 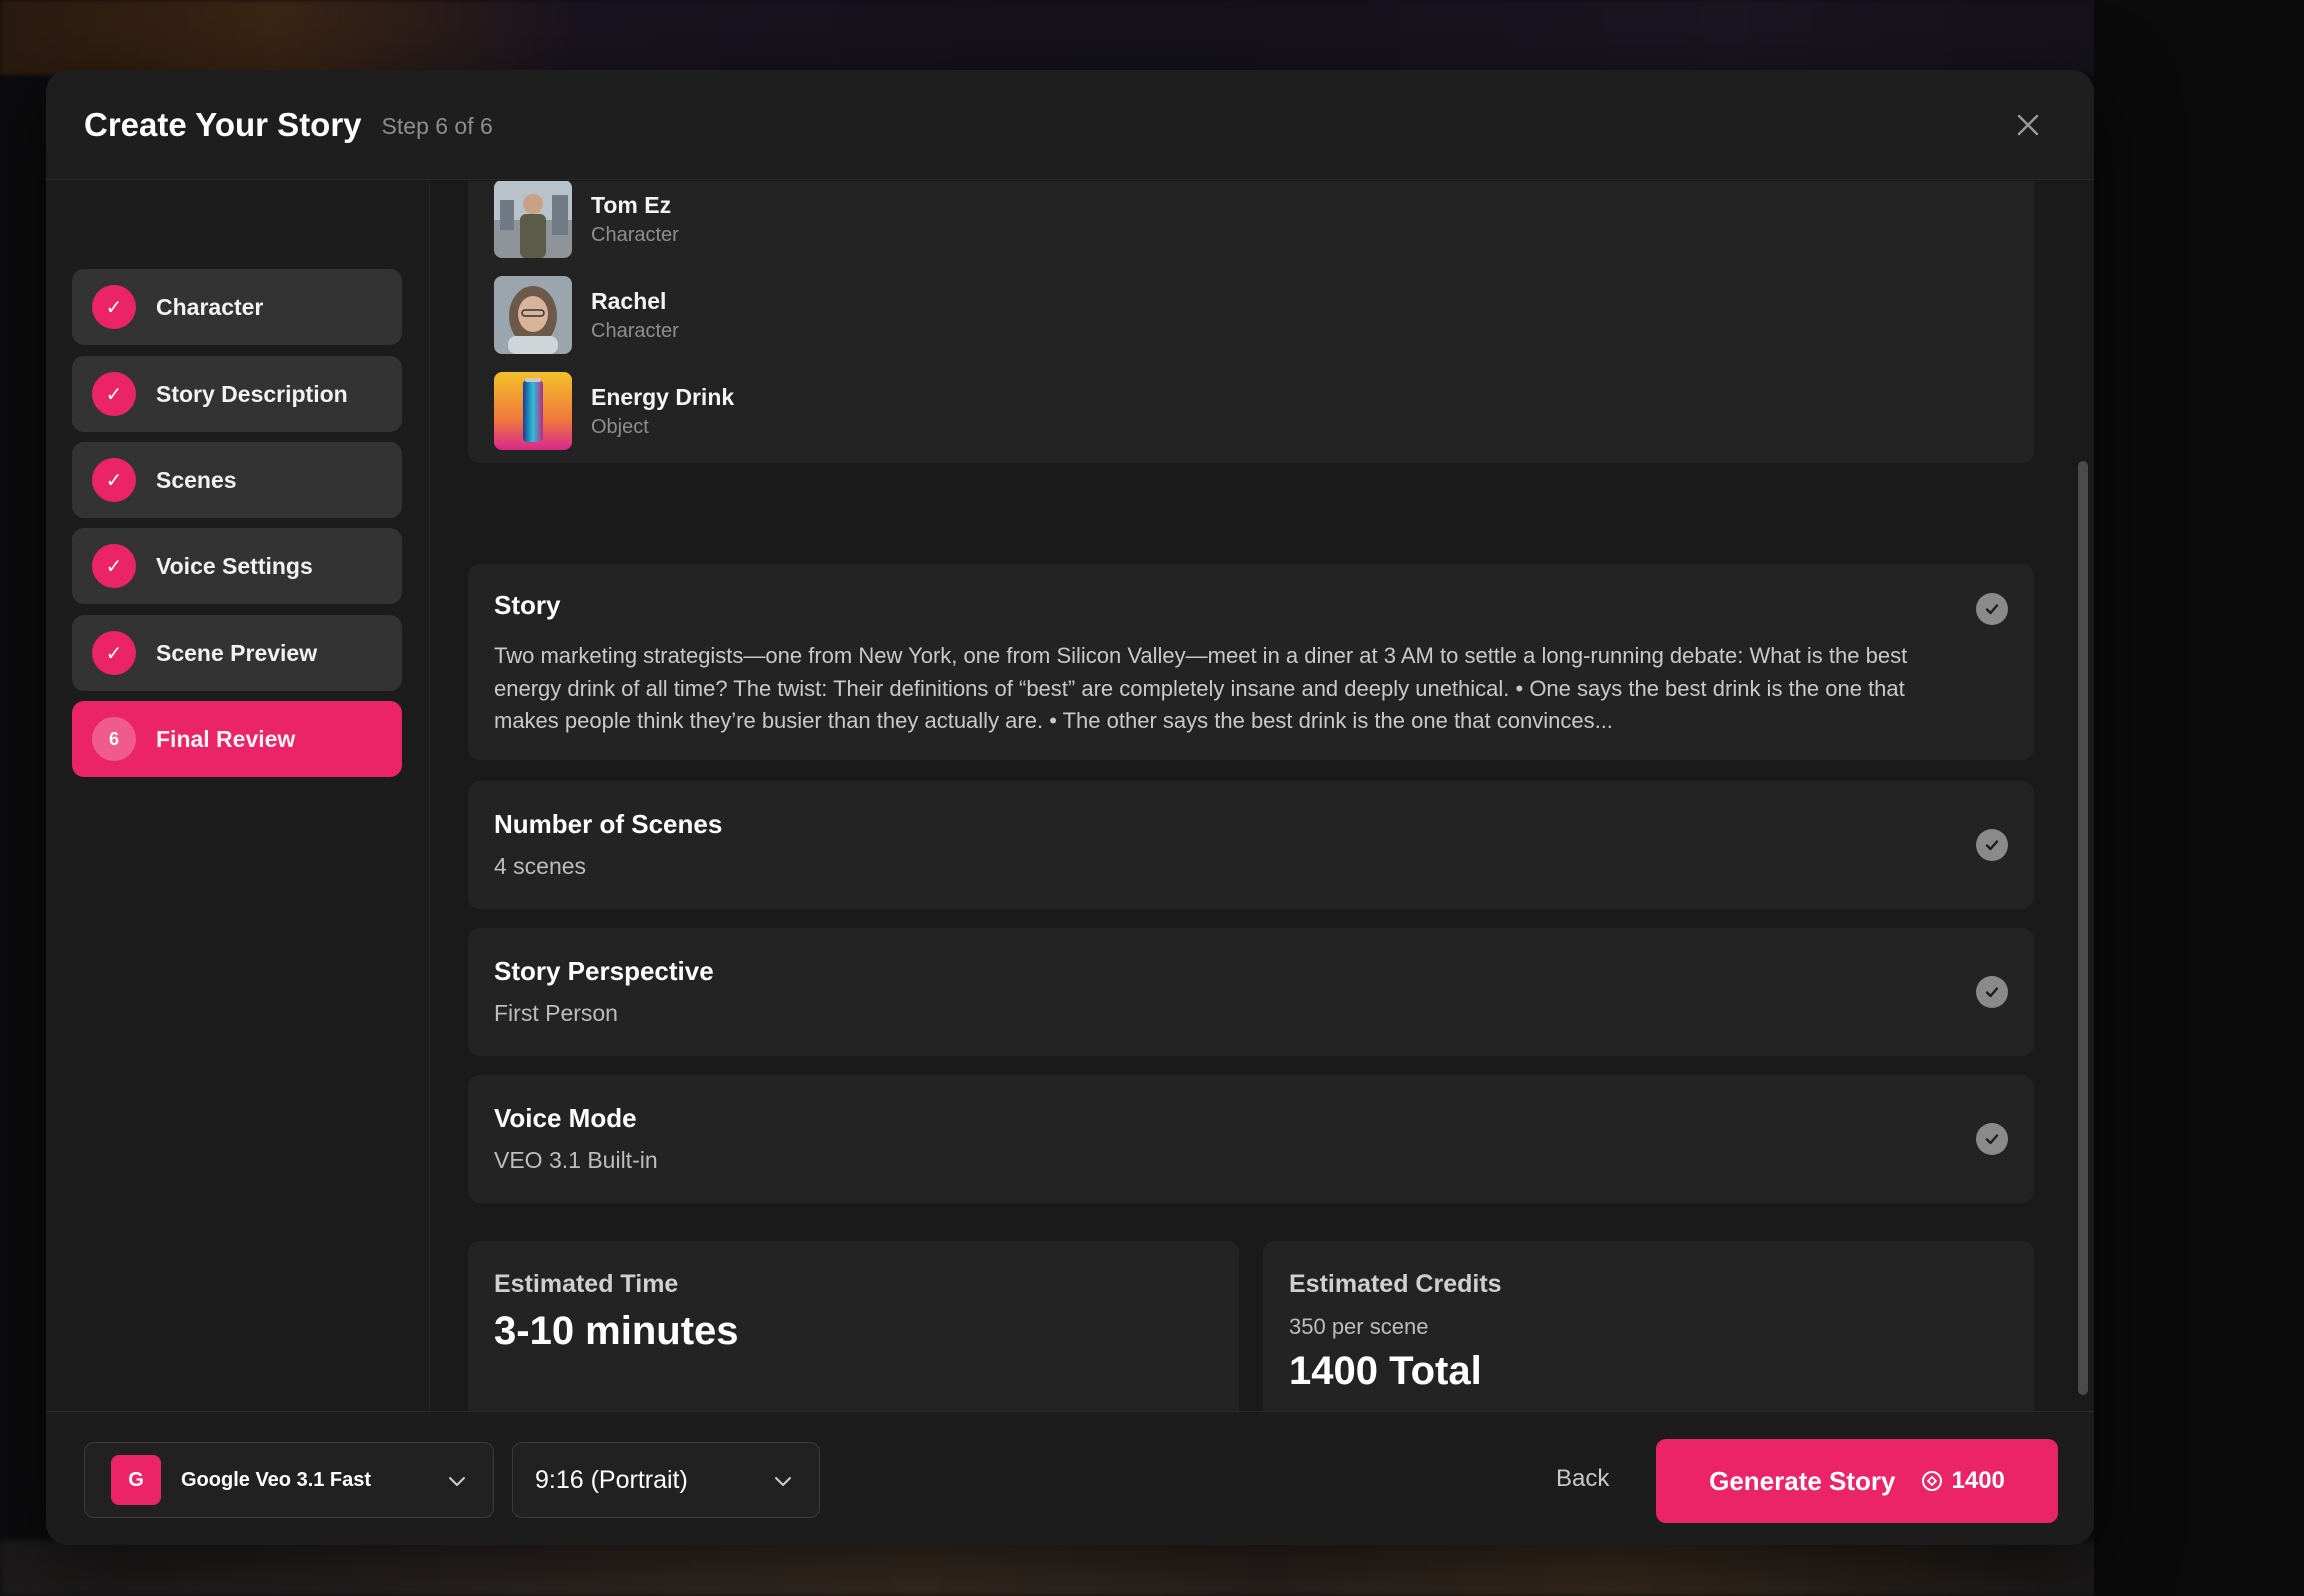 What do you see at coordinates (565, 1118) in the screenshot?
I see `section-title: Voice Mode` at bounding box center [565, 1118].